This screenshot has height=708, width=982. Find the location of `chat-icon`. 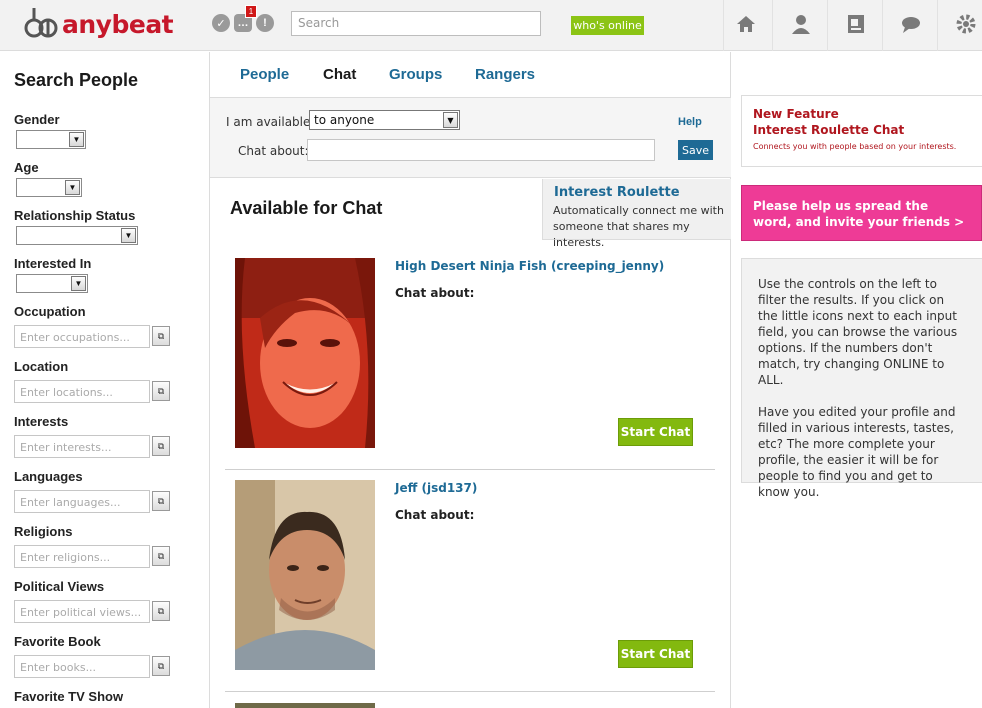

chat-icon is located at coordinates (911, 24).